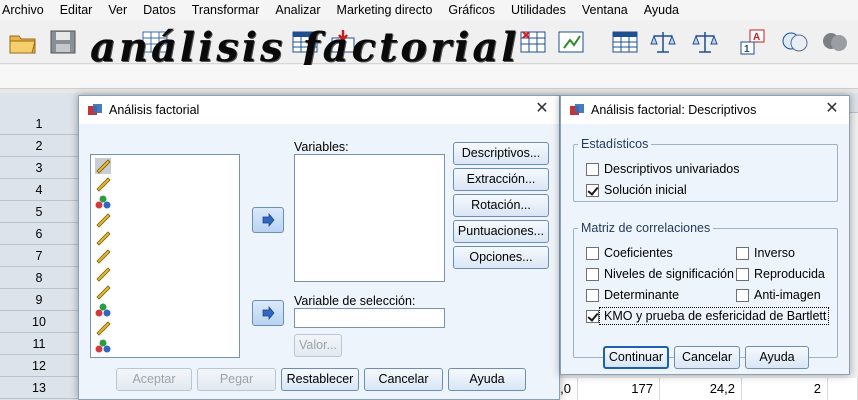  Describe the element at coordinates (26, 10) in the screenshot. I see `menu-archivo: Archivo` at that location.